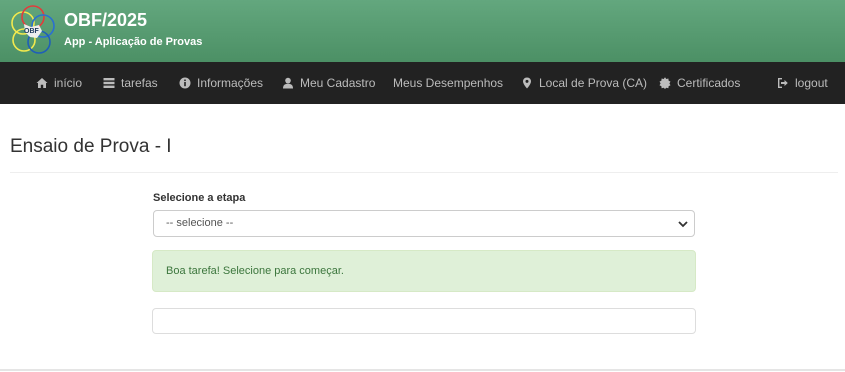  I want to click on stage-select: -- selecione --, so click(424, 223).